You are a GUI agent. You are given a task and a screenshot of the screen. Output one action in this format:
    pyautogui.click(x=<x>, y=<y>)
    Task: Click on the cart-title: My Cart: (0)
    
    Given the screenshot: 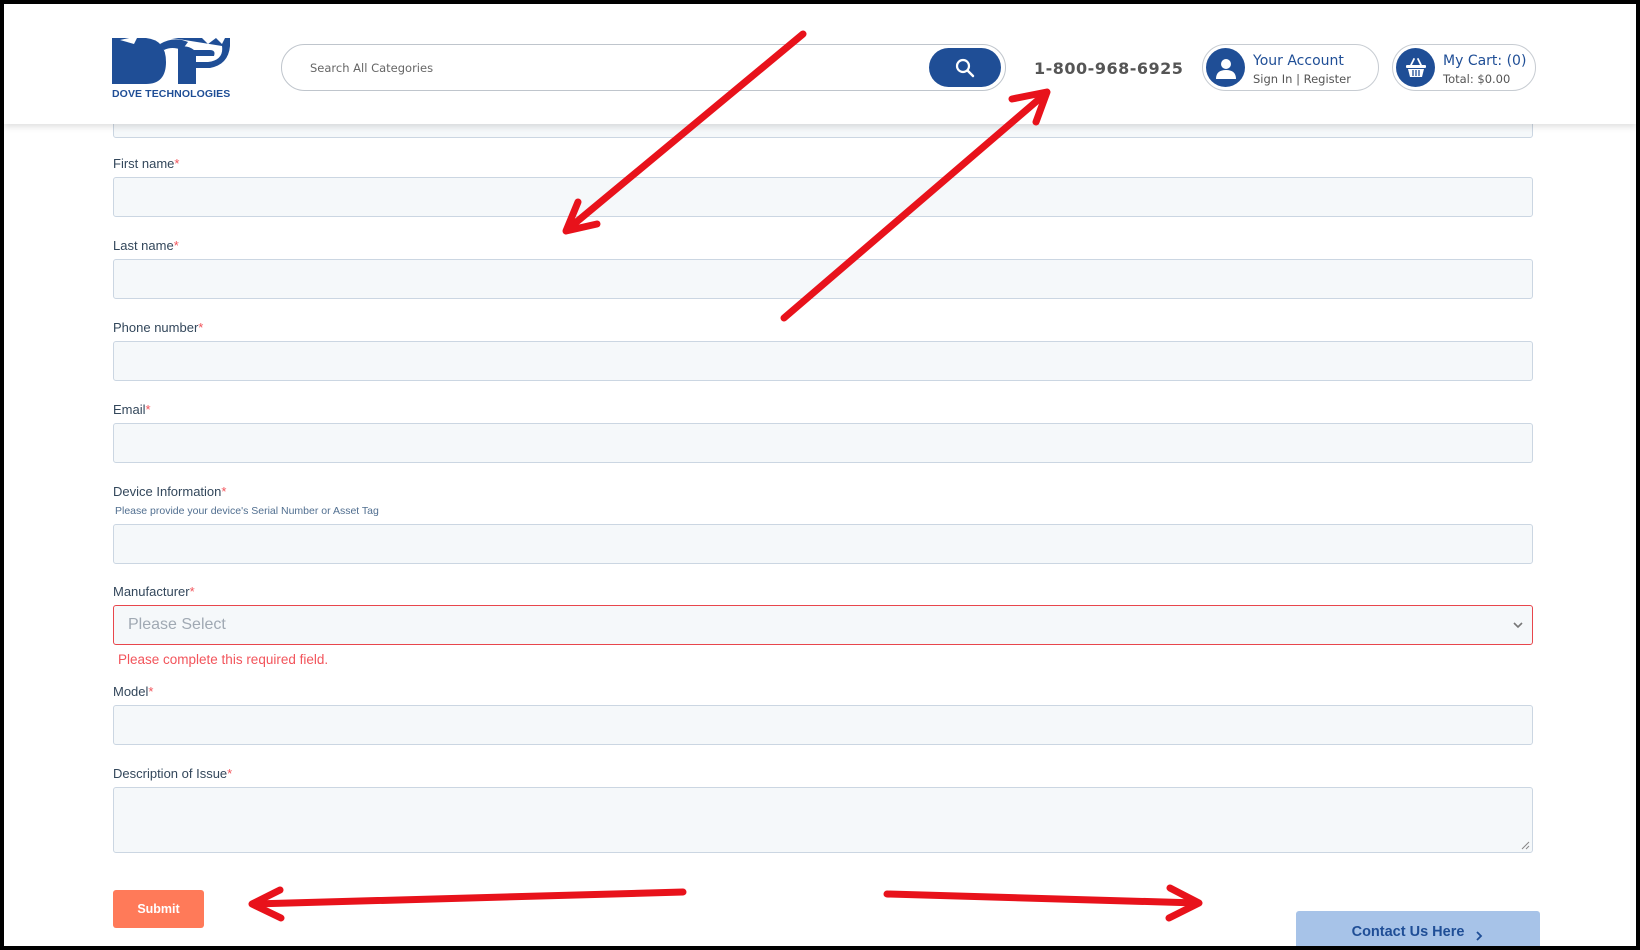 What is the action you would take?
    pyautogui.click(x=1485, y=61)
    